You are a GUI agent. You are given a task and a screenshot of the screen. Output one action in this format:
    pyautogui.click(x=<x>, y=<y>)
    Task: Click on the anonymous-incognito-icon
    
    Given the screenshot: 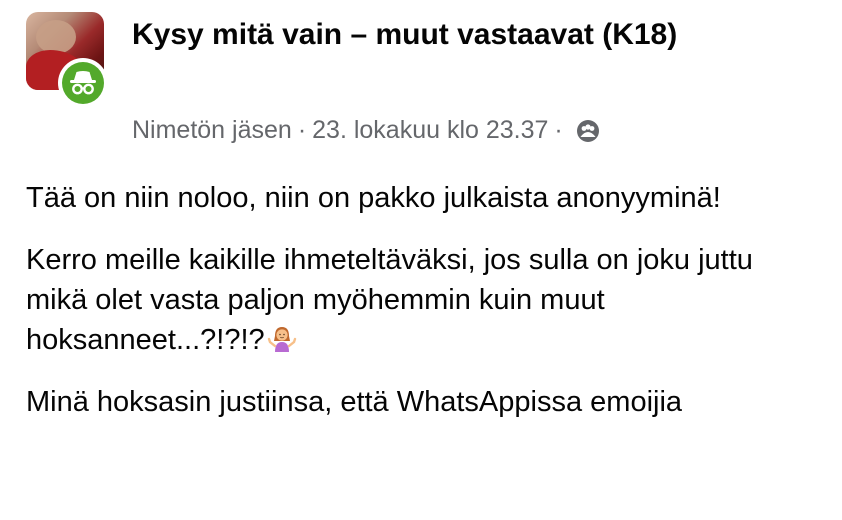 What is the action you would take?
    pyautogui.click(x=83, y=83)
    